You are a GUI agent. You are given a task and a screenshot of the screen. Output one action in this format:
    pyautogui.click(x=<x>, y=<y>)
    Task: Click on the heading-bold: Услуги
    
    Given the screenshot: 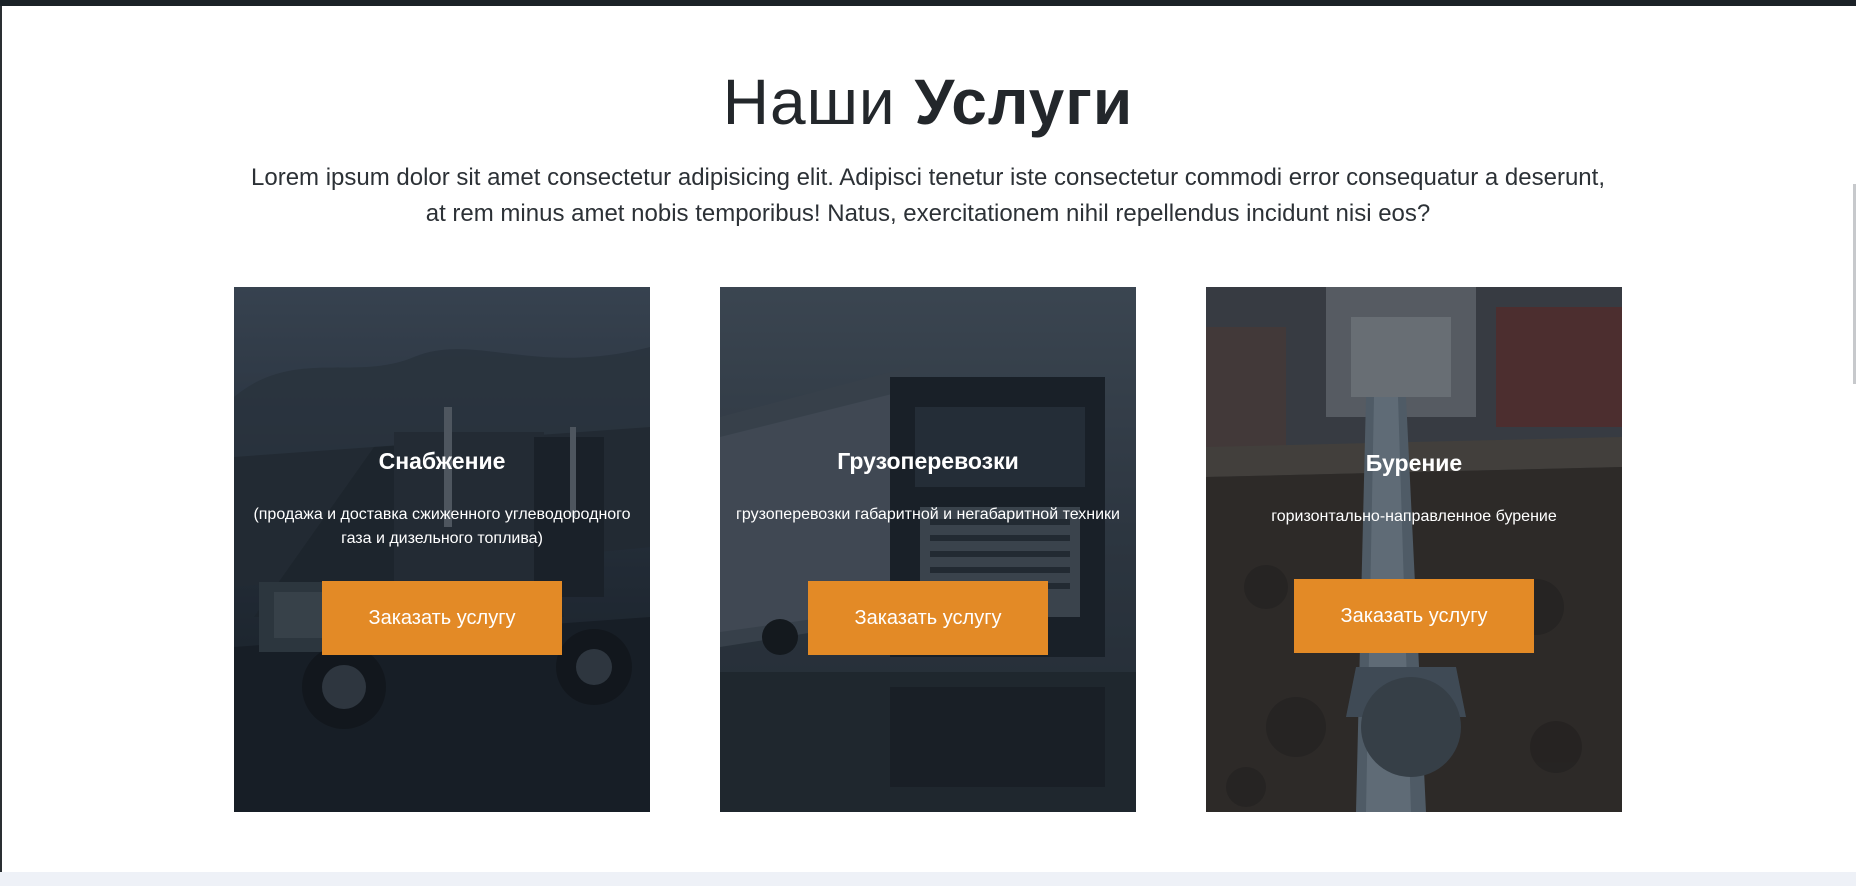 What is the action you would take?
    pyautogui.click(x=1024, y=102)
    